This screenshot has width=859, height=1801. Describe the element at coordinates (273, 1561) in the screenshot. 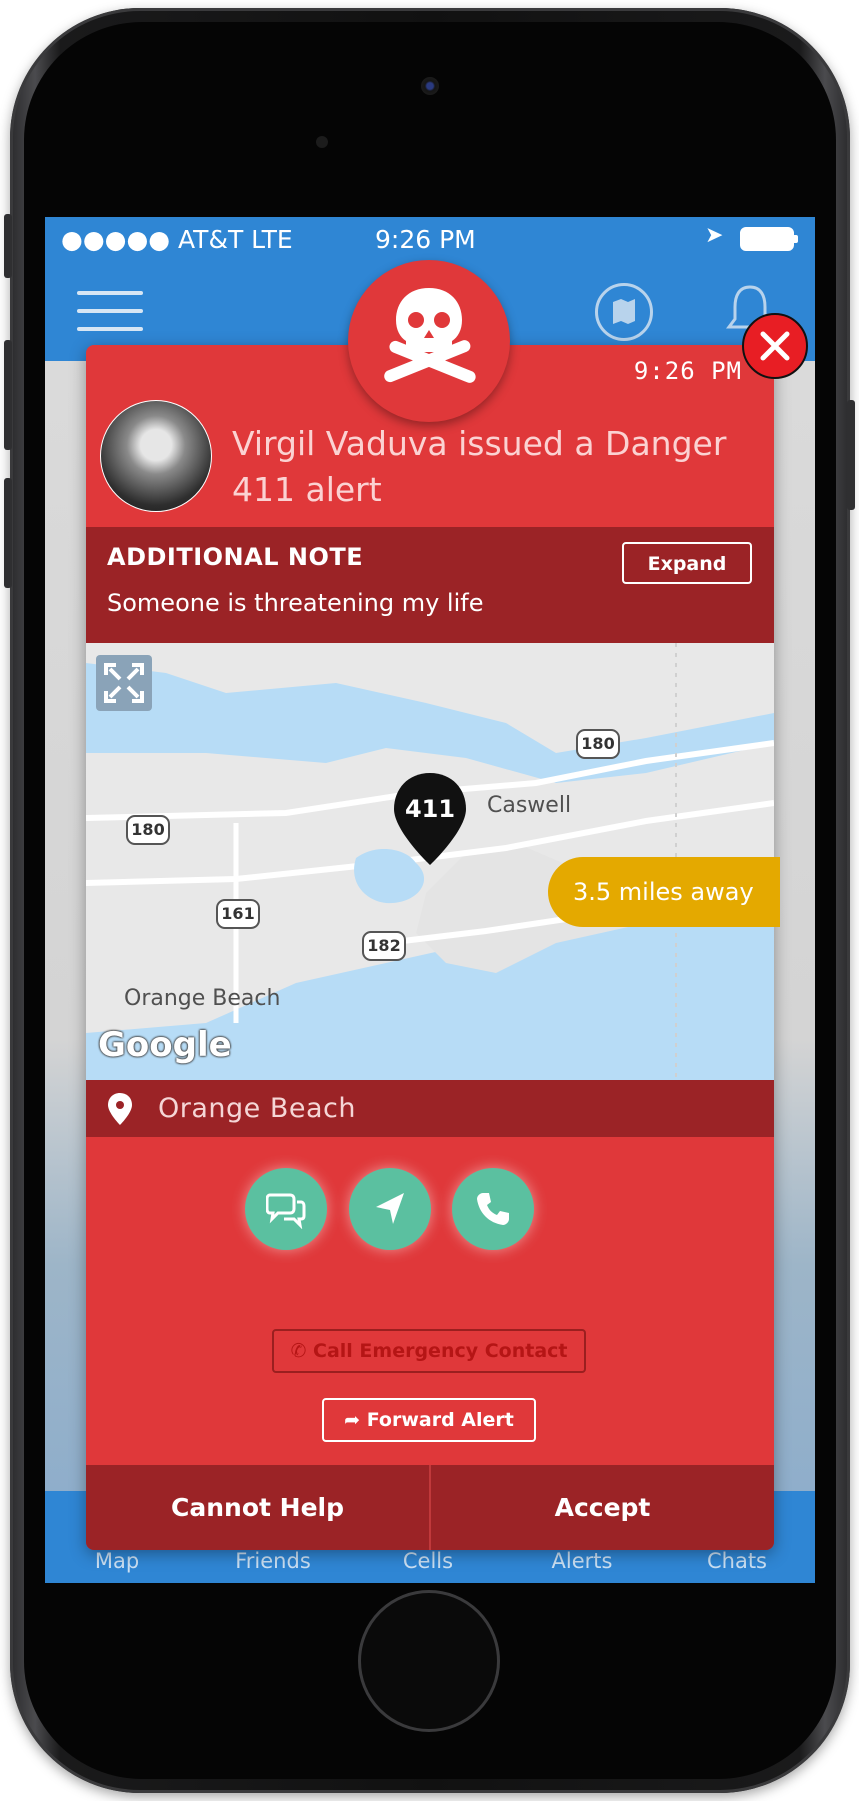

I see `tab-friends: Friends` at that location.